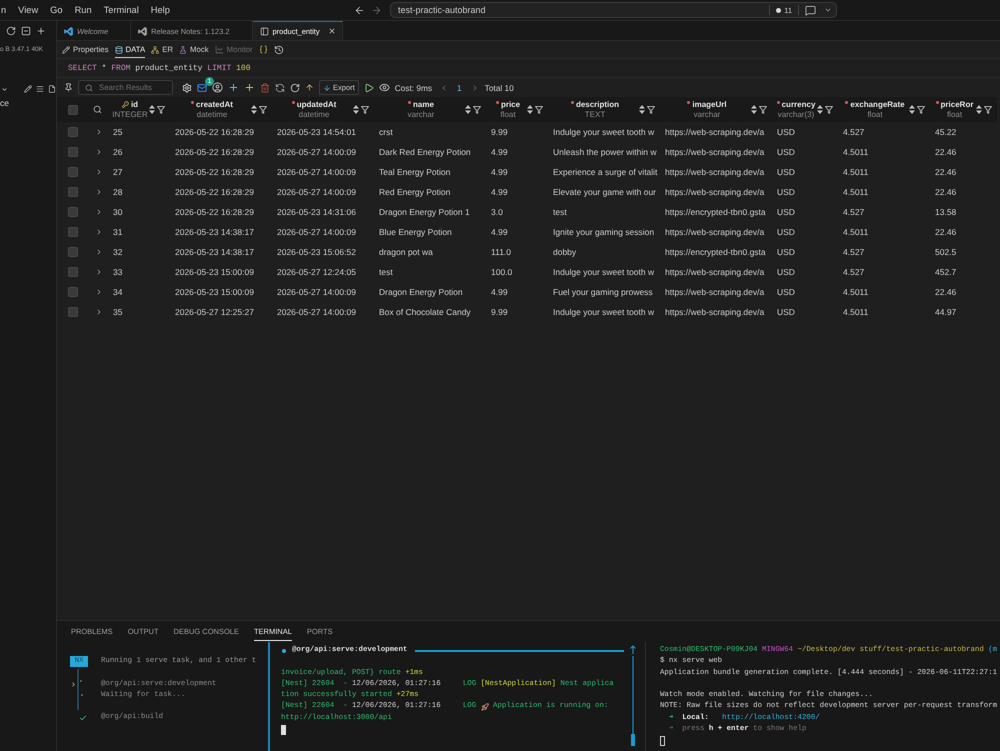  What do you see at coordinates (4, 103) in the screenshot?
I see `tree-item: ce` at bounding box center [4, 103].